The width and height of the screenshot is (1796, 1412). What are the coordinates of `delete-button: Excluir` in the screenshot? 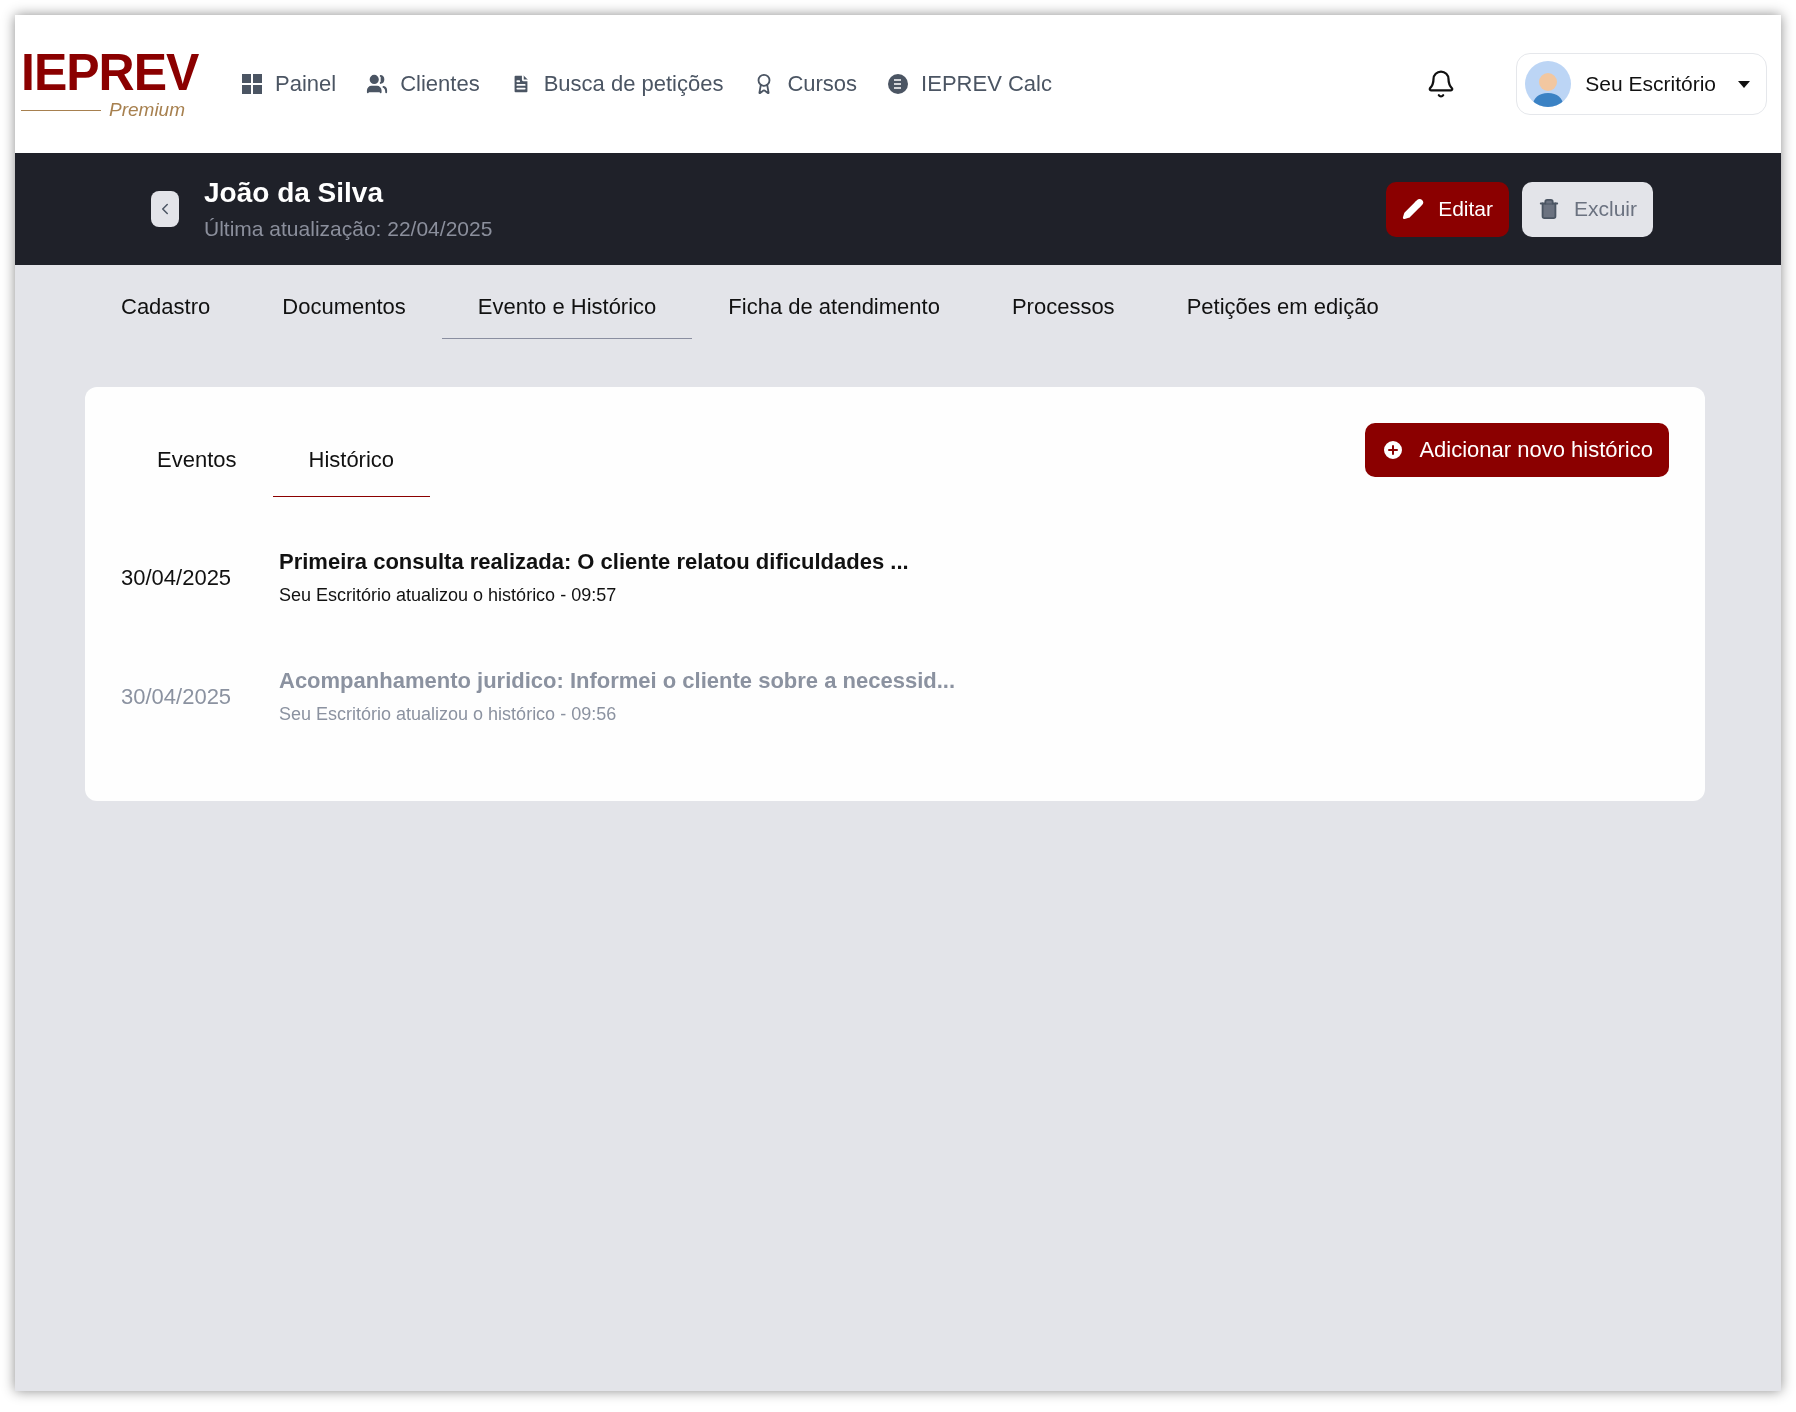 It's located at (1587, 209).